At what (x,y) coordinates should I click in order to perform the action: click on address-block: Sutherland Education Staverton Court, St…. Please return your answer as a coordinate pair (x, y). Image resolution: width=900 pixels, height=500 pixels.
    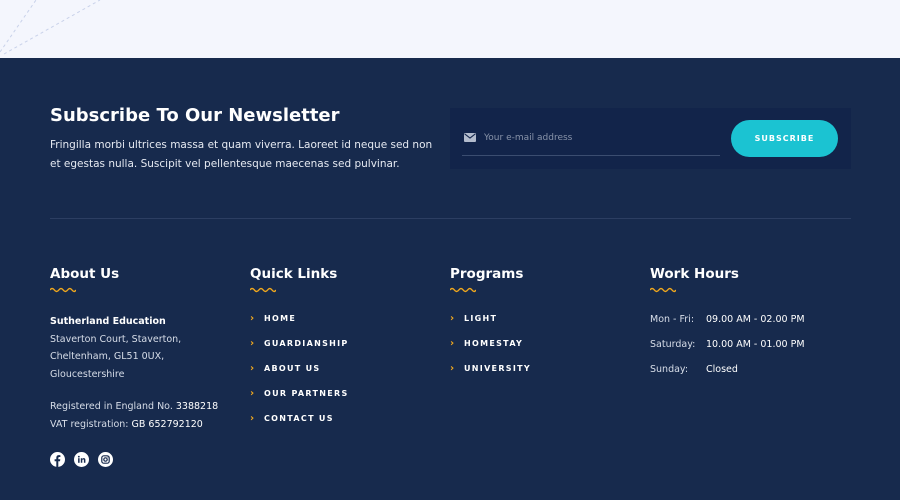
    Looking at the image, I should click on (145, 348).